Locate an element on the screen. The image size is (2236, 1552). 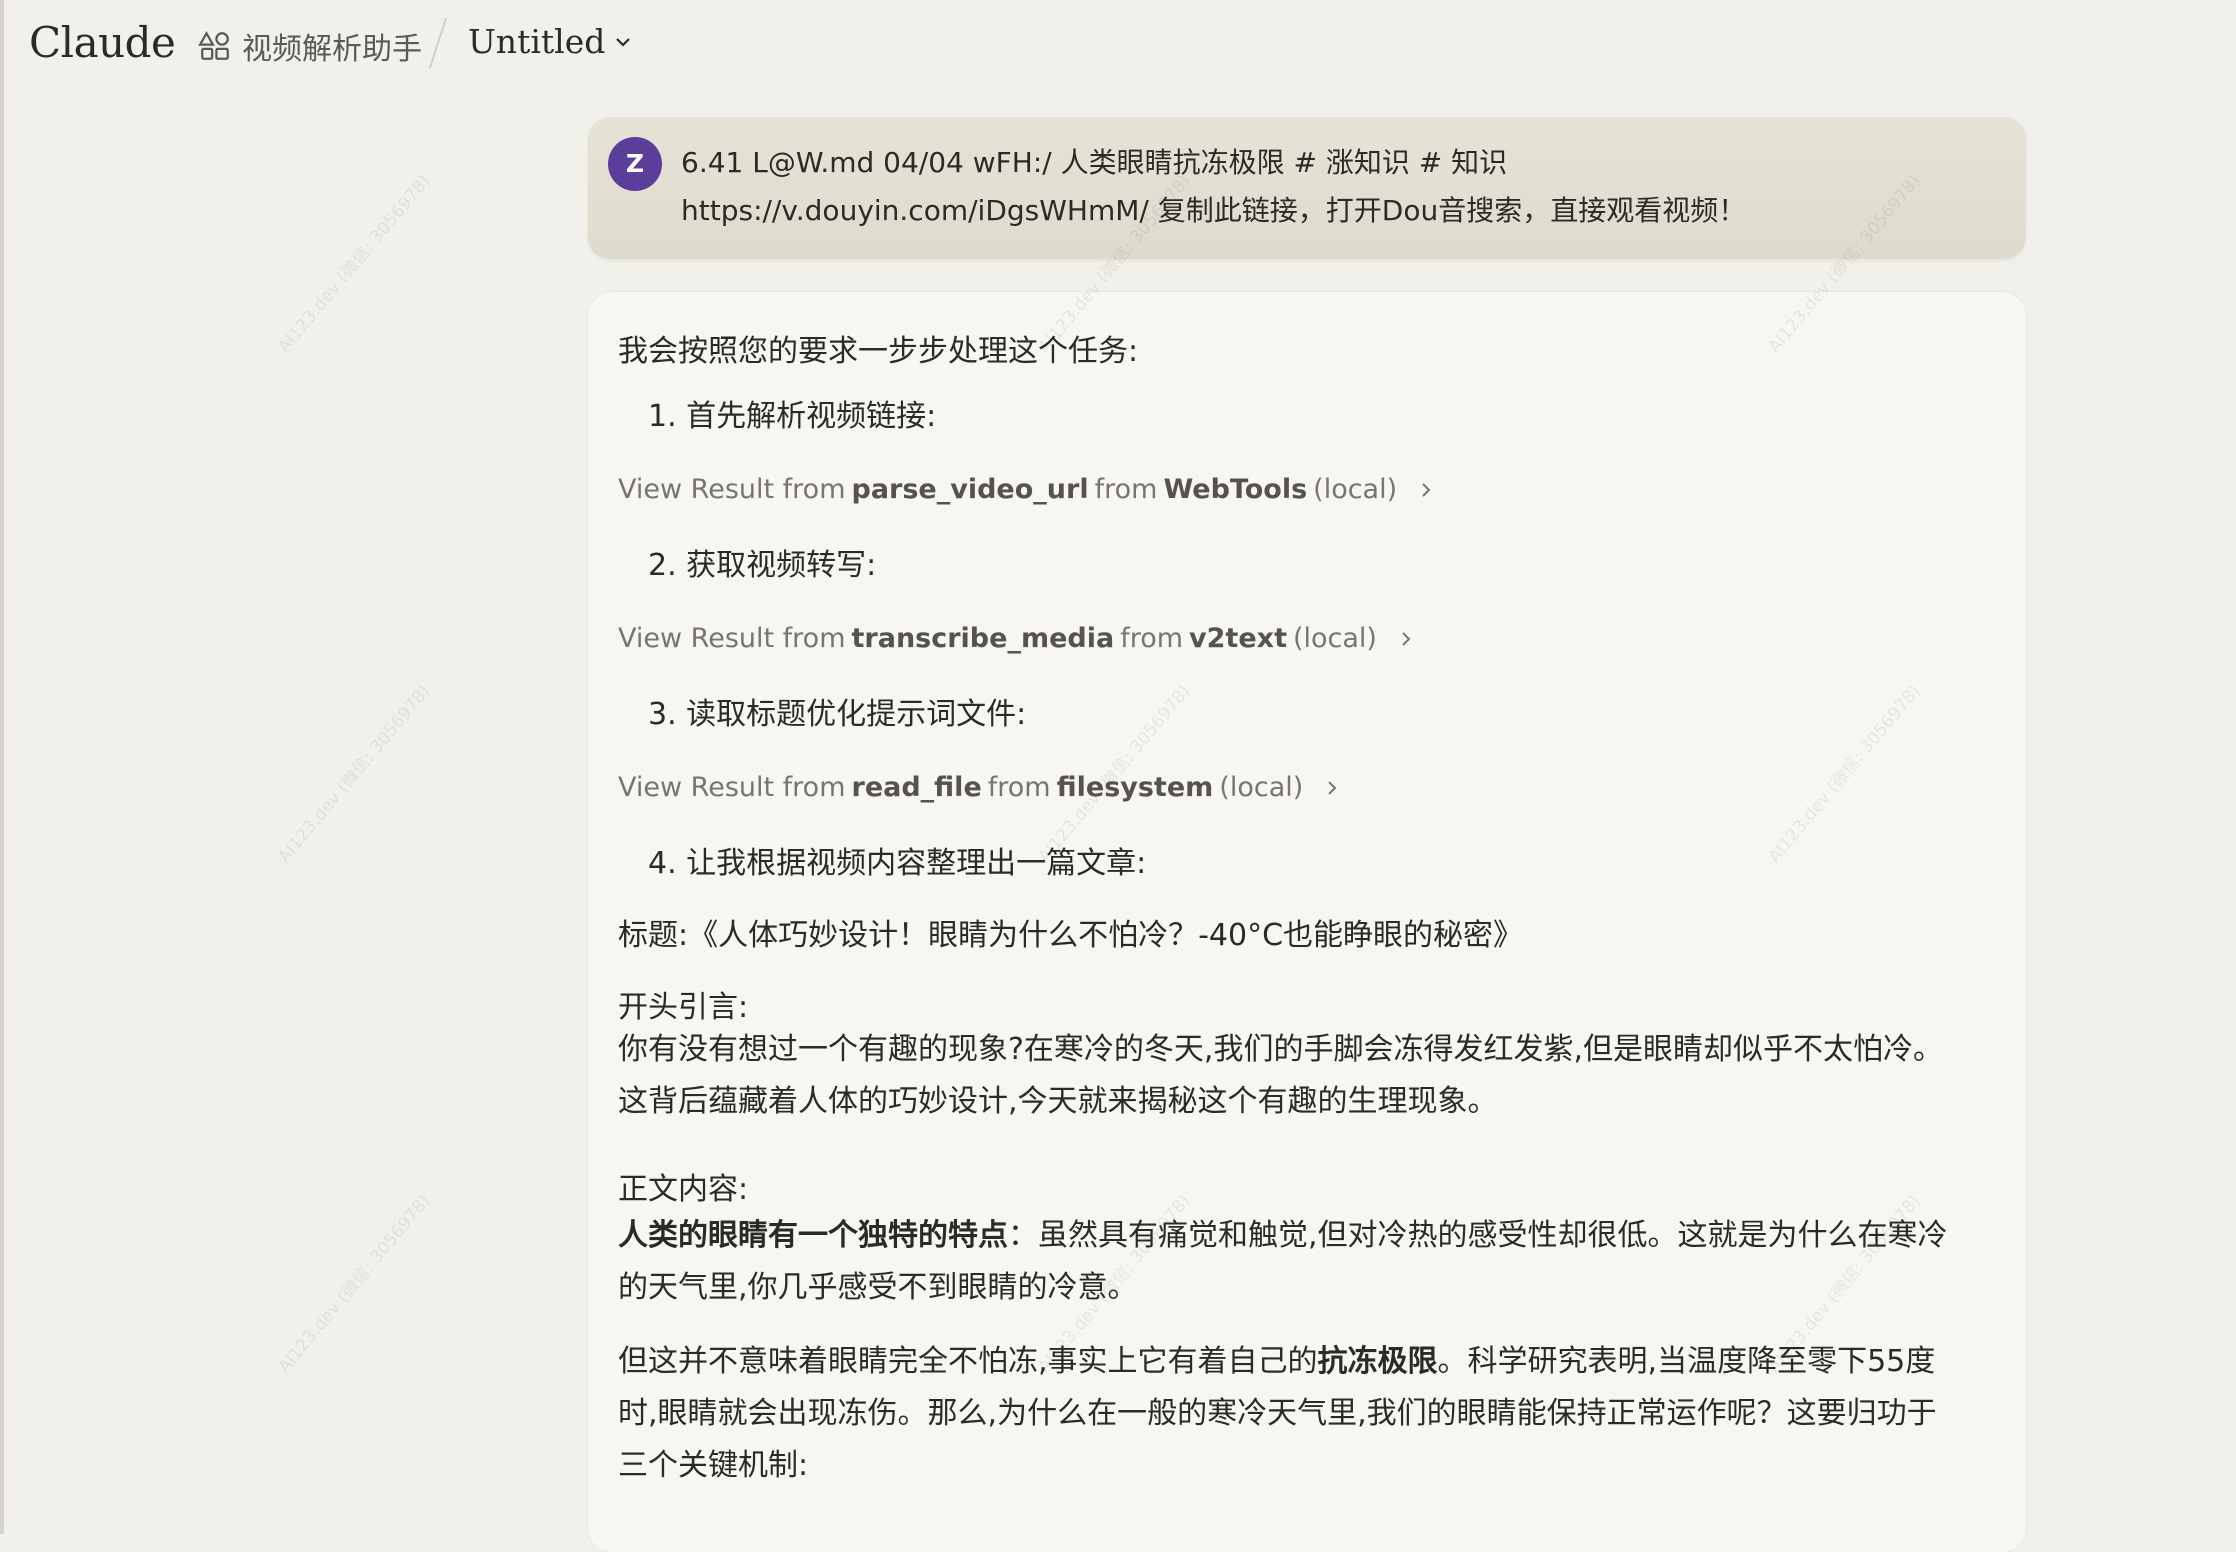
body-heading: 正文内容: is located at coordinates (683, 1189).